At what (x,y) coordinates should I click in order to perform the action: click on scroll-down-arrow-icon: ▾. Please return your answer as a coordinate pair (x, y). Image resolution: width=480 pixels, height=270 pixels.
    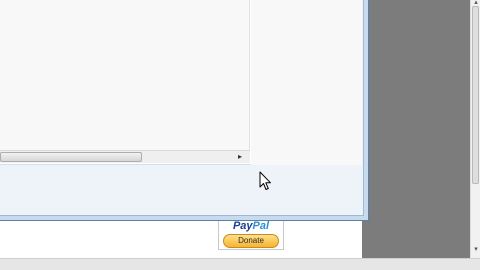
    Looking at the image, I should click on (476, 250).